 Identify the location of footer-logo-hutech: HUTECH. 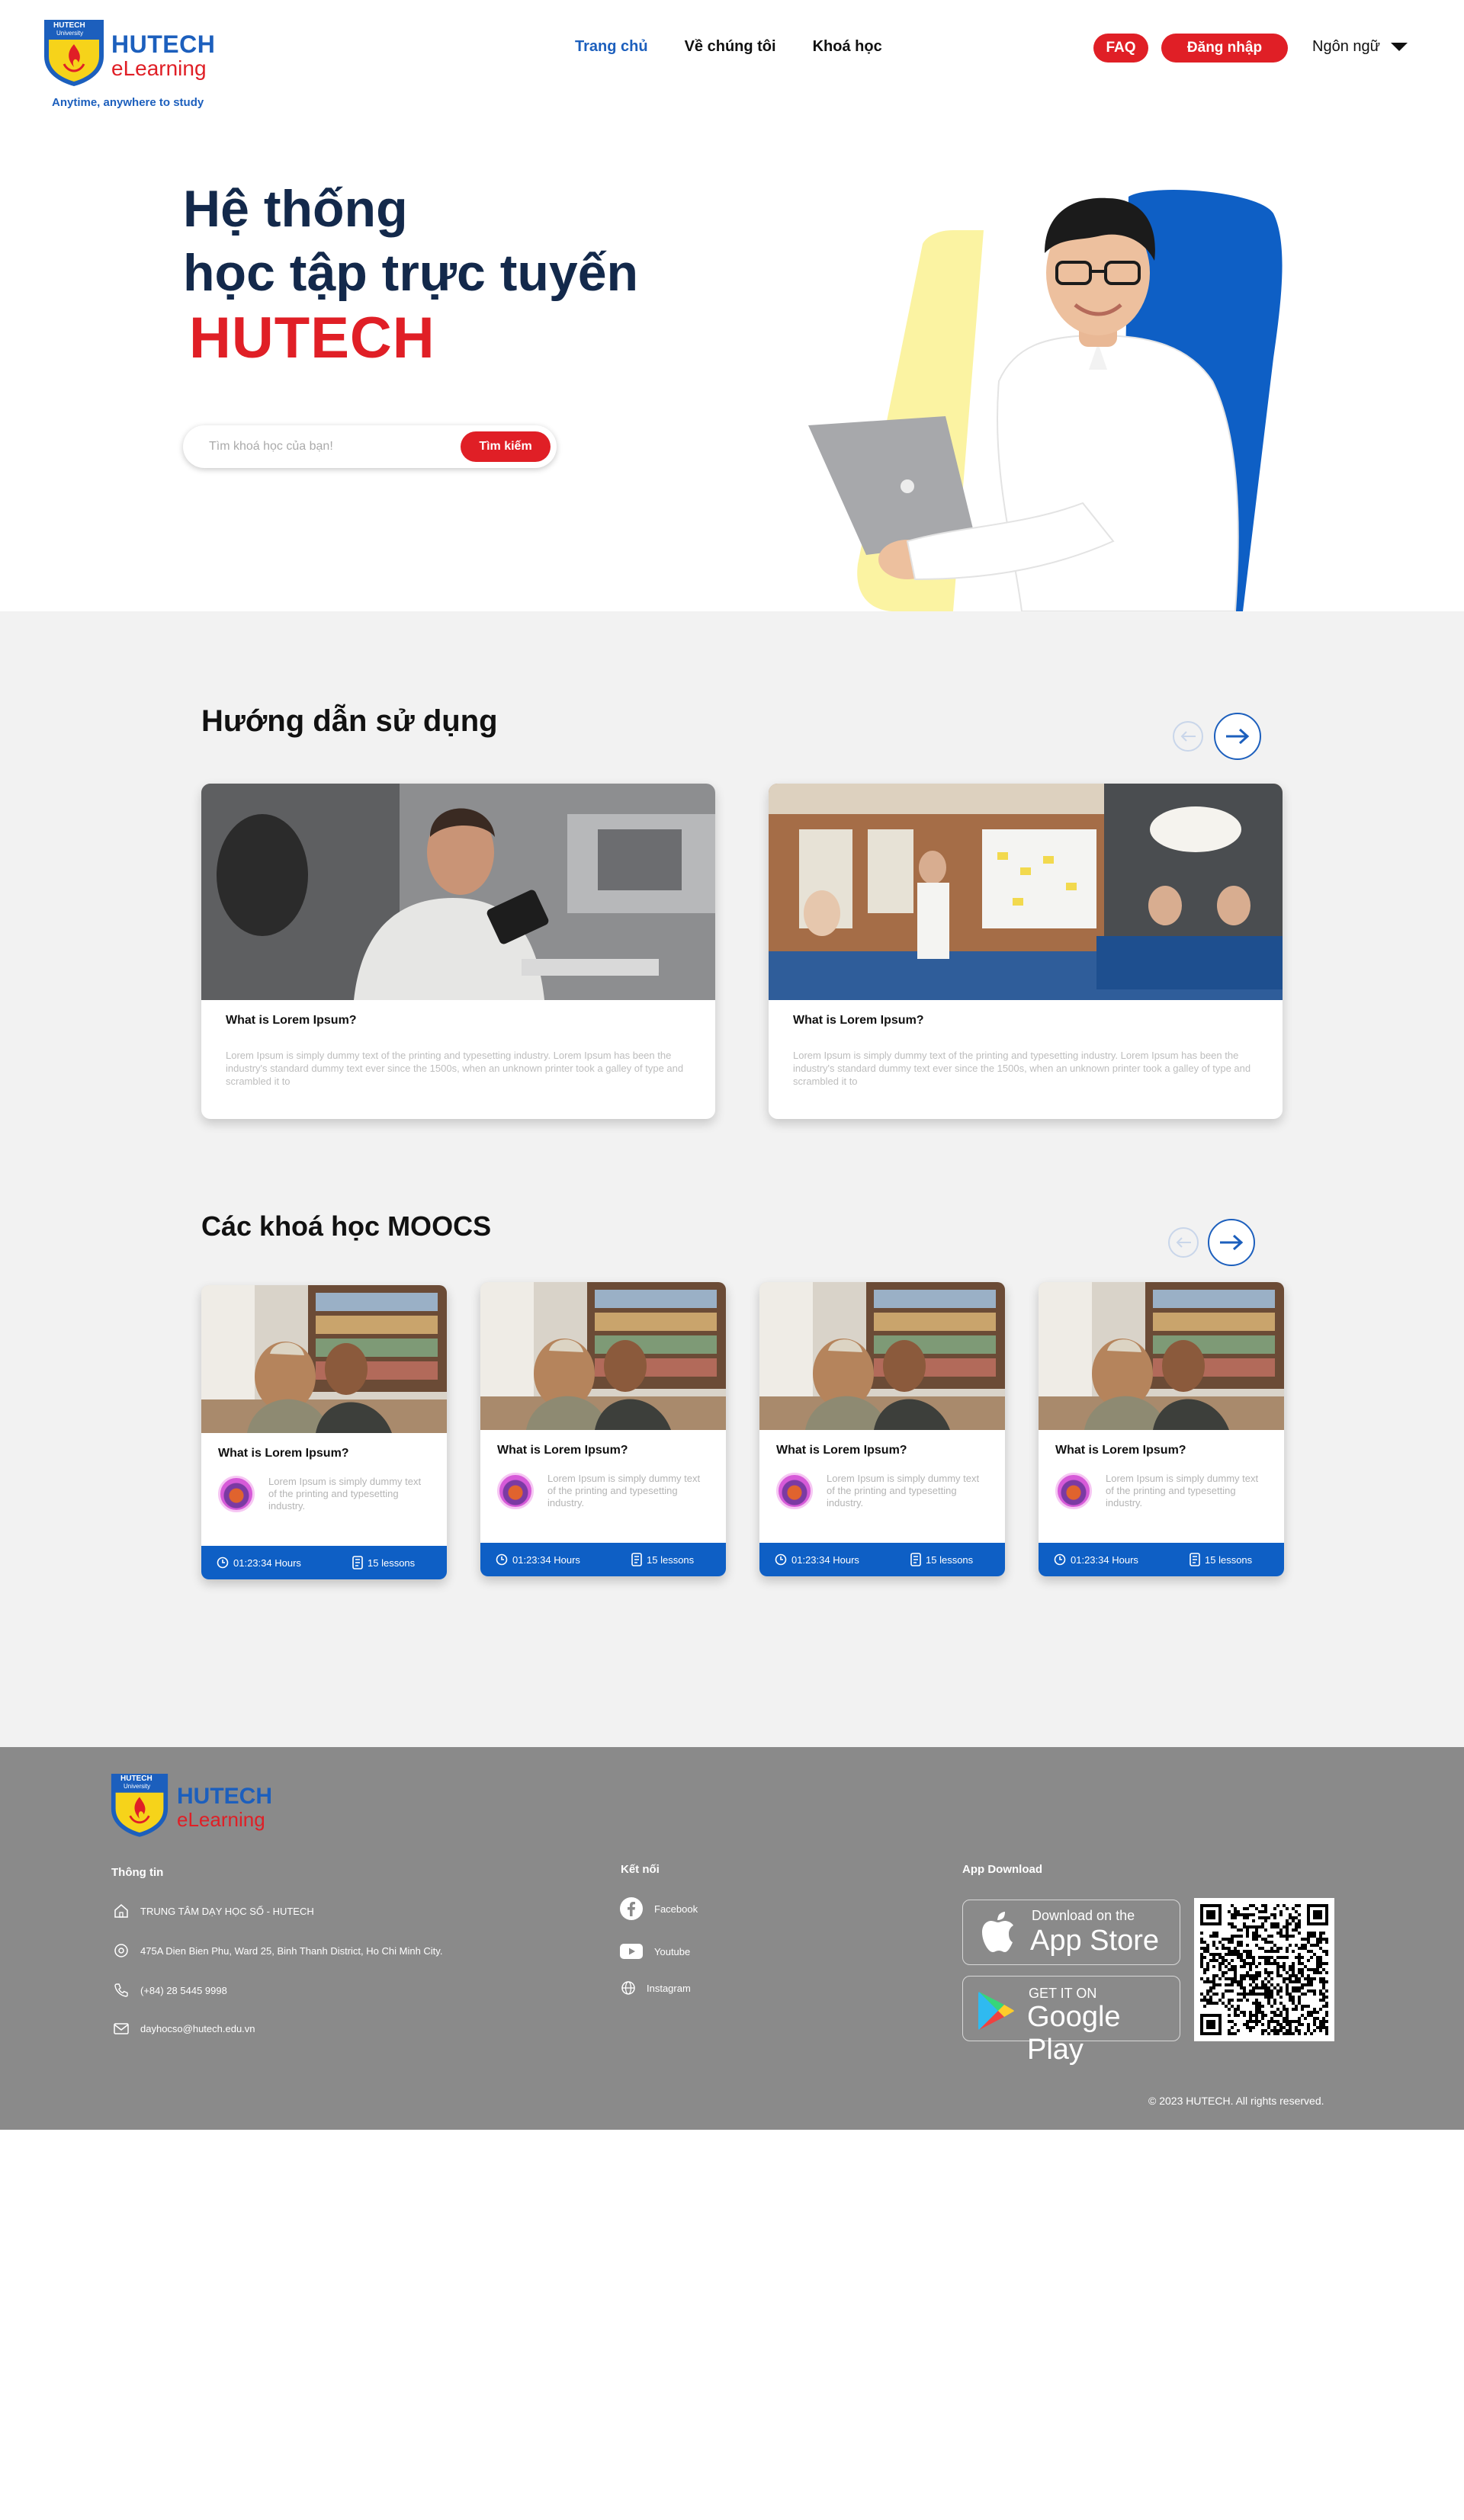
(224, 1796).